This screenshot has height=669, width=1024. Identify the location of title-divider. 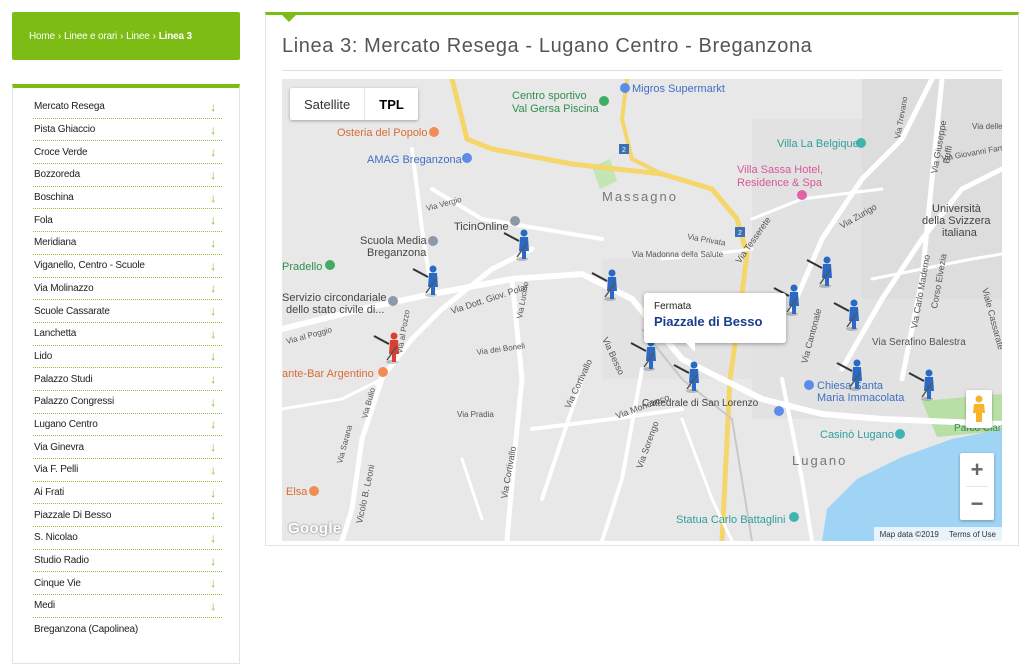
(642, 70).